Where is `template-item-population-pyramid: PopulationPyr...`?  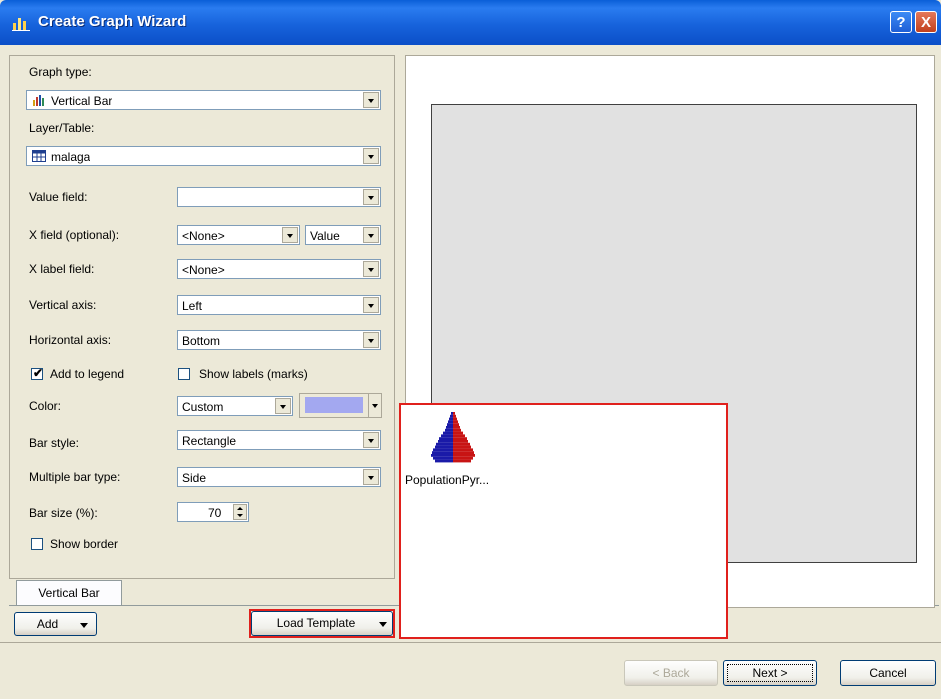
template-item-population-pyramid: PopulationPyr... is located at coordinates (459, 450).